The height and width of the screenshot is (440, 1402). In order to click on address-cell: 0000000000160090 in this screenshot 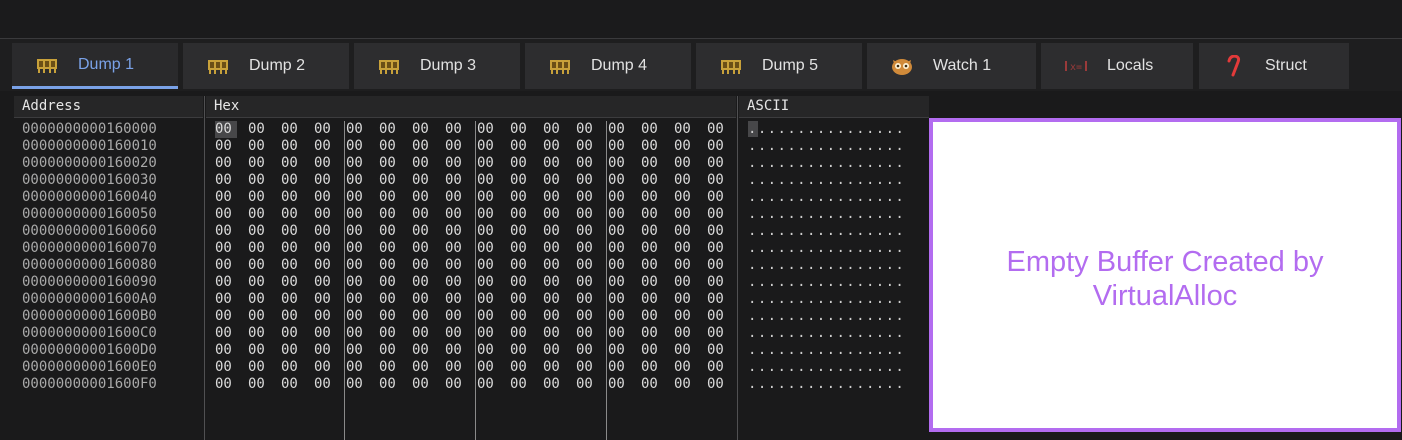, I will do `click(89, 282)`.